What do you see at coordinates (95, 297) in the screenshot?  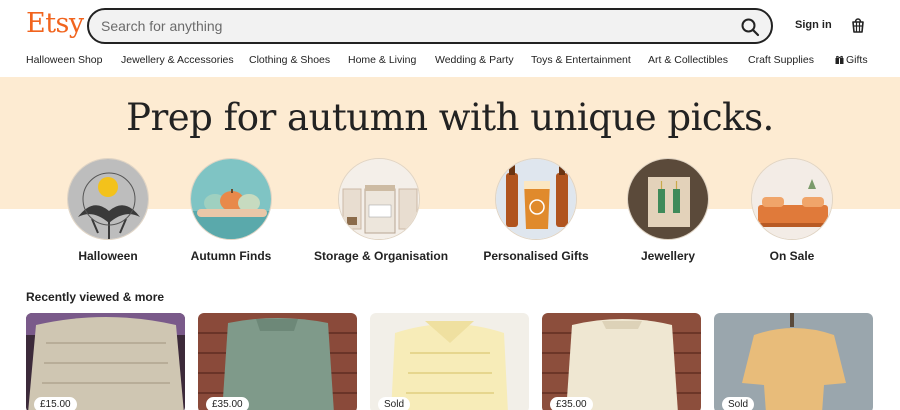 I see `recently-viewed-heading: Recently viewed & more` at bounding box center [95, 297].